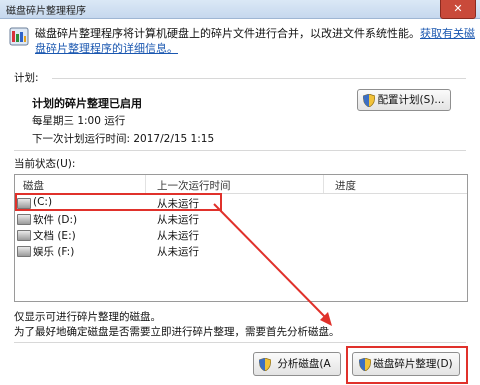  Describe the element at coordinates (54, 252) in the screenshot. I see `disk-name: 娱乐 (F:)` at that location.